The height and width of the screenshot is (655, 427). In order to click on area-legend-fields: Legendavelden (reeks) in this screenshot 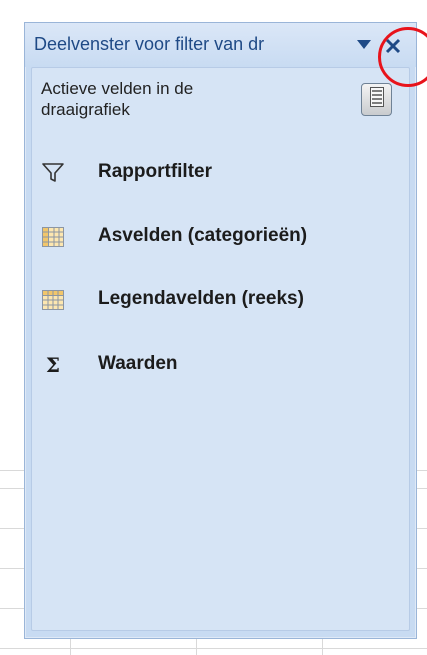, I will do `click(221, 300)`.